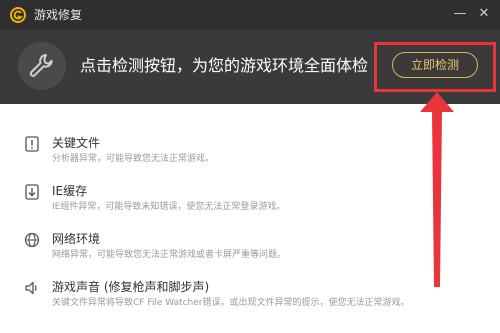  I want to click on item-description: 网络异常，可能导致您无法正常游戏或者卡屏严重等问题。, so click(169, 255).